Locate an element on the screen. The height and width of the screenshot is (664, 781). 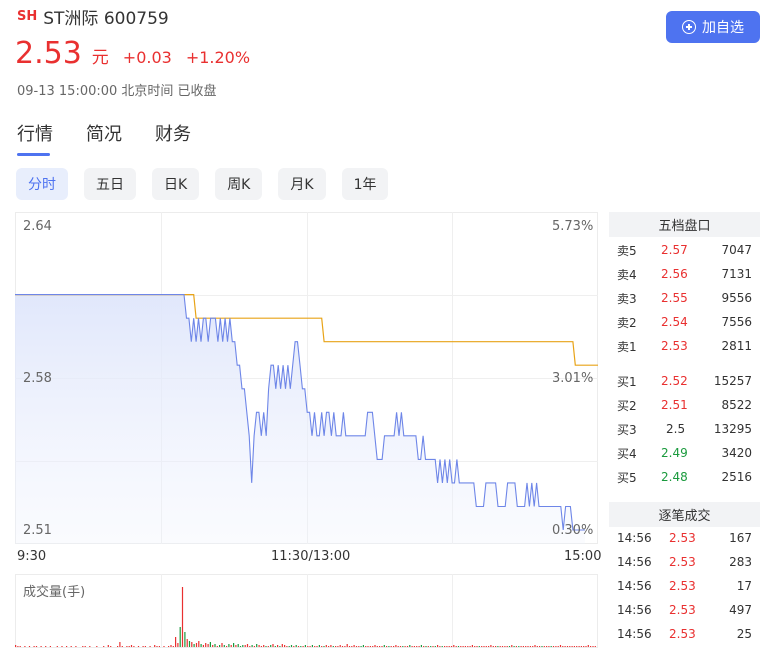
bid-row: 买5 2.48 2516 is located at coordinates (684, 477).